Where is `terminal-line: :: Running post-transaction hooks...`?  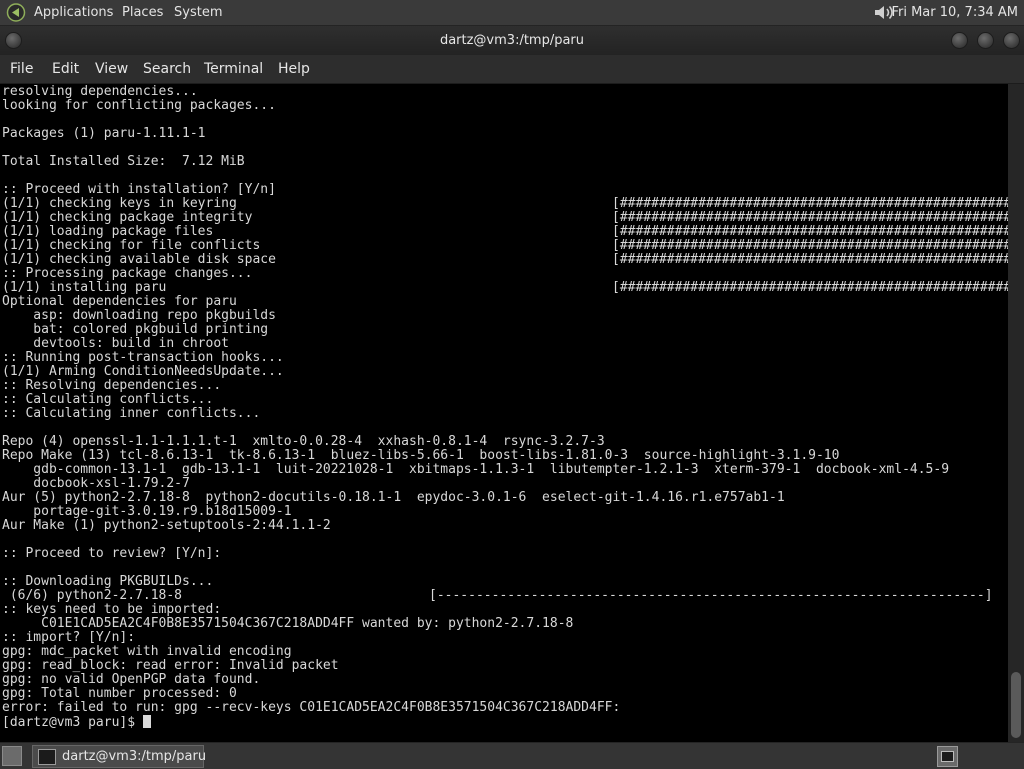 terminal-line: :: Running post-transaction hooks... is located at coordinates (475, 358).